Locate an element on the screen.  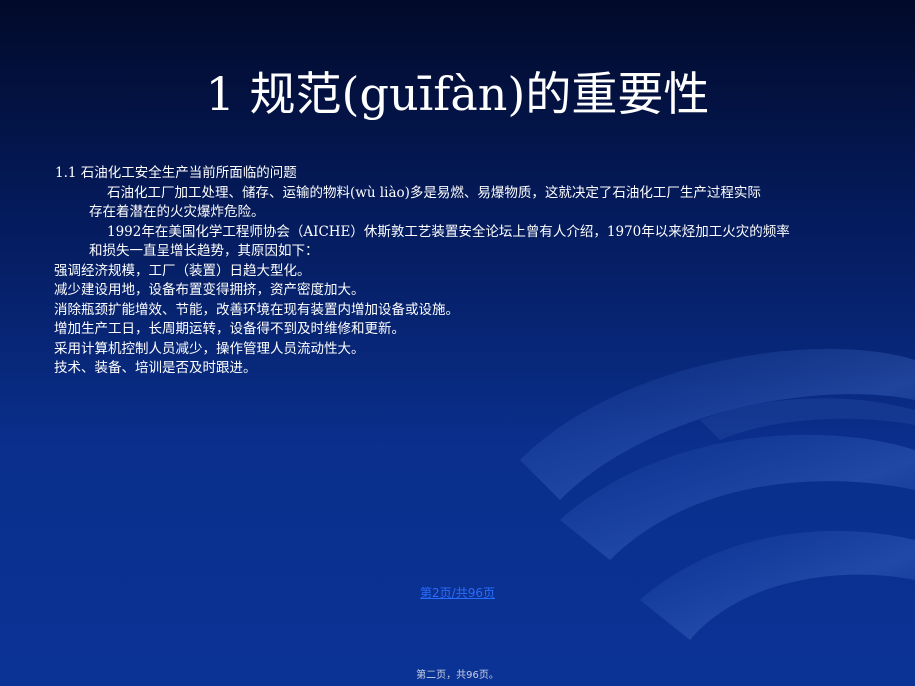
reason-item: 技术、装备、培训是否及时跟进。 is located at coordinates (155, 368).